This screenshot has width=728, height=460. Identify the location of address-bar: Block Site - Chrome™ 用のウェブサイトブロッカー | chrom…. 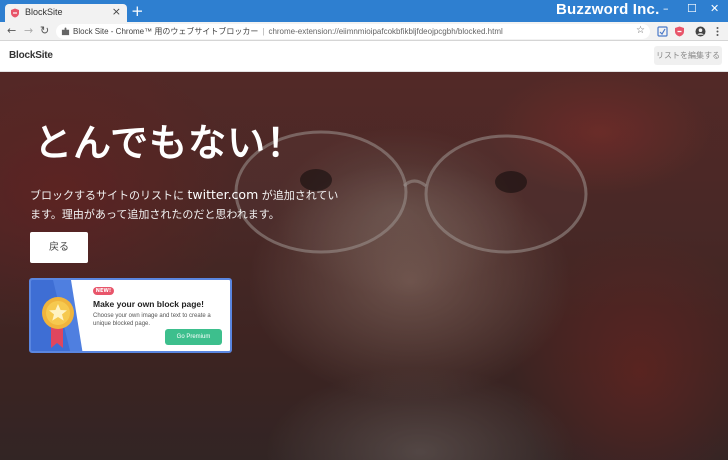
(353, 31).